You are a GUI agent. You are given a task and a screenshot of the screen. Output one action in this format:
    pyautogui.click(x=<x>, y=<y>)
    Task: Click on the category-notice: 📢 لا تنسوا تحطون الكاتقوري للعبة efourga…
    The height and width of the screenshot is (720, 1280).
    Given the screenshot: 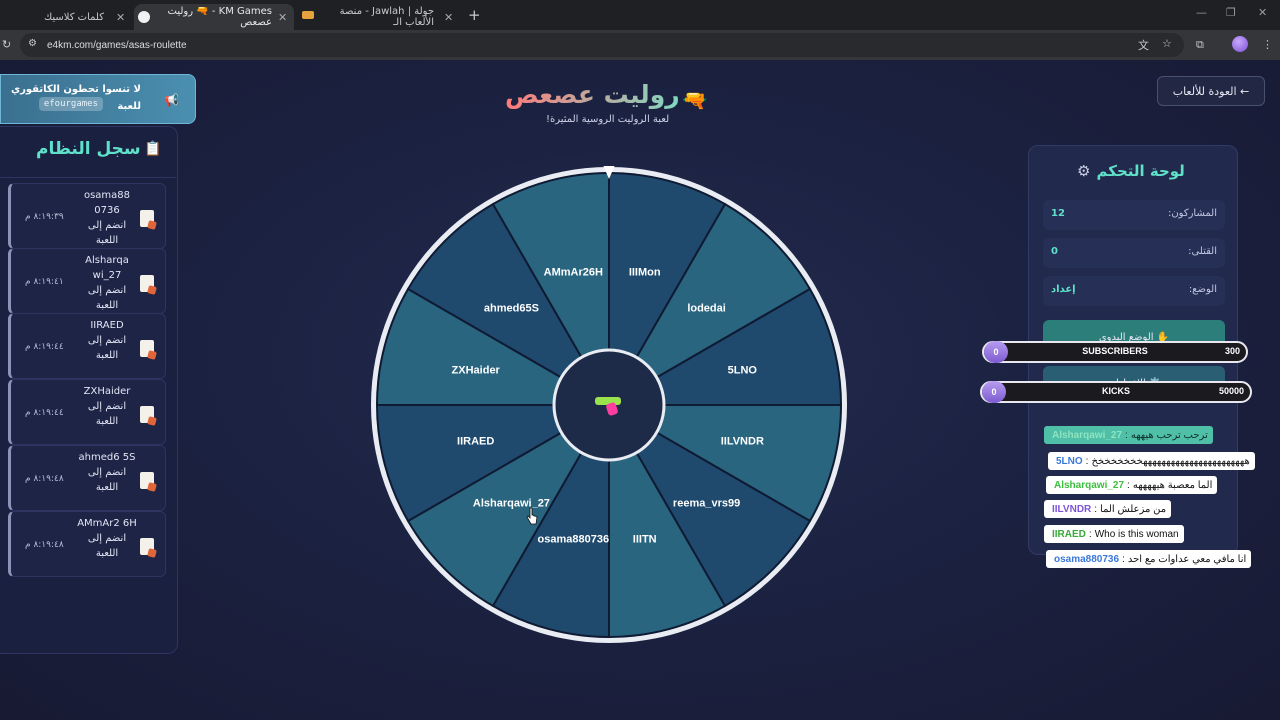 What is the action you would take?
    pyautogui.click(x=98, y=99)
    